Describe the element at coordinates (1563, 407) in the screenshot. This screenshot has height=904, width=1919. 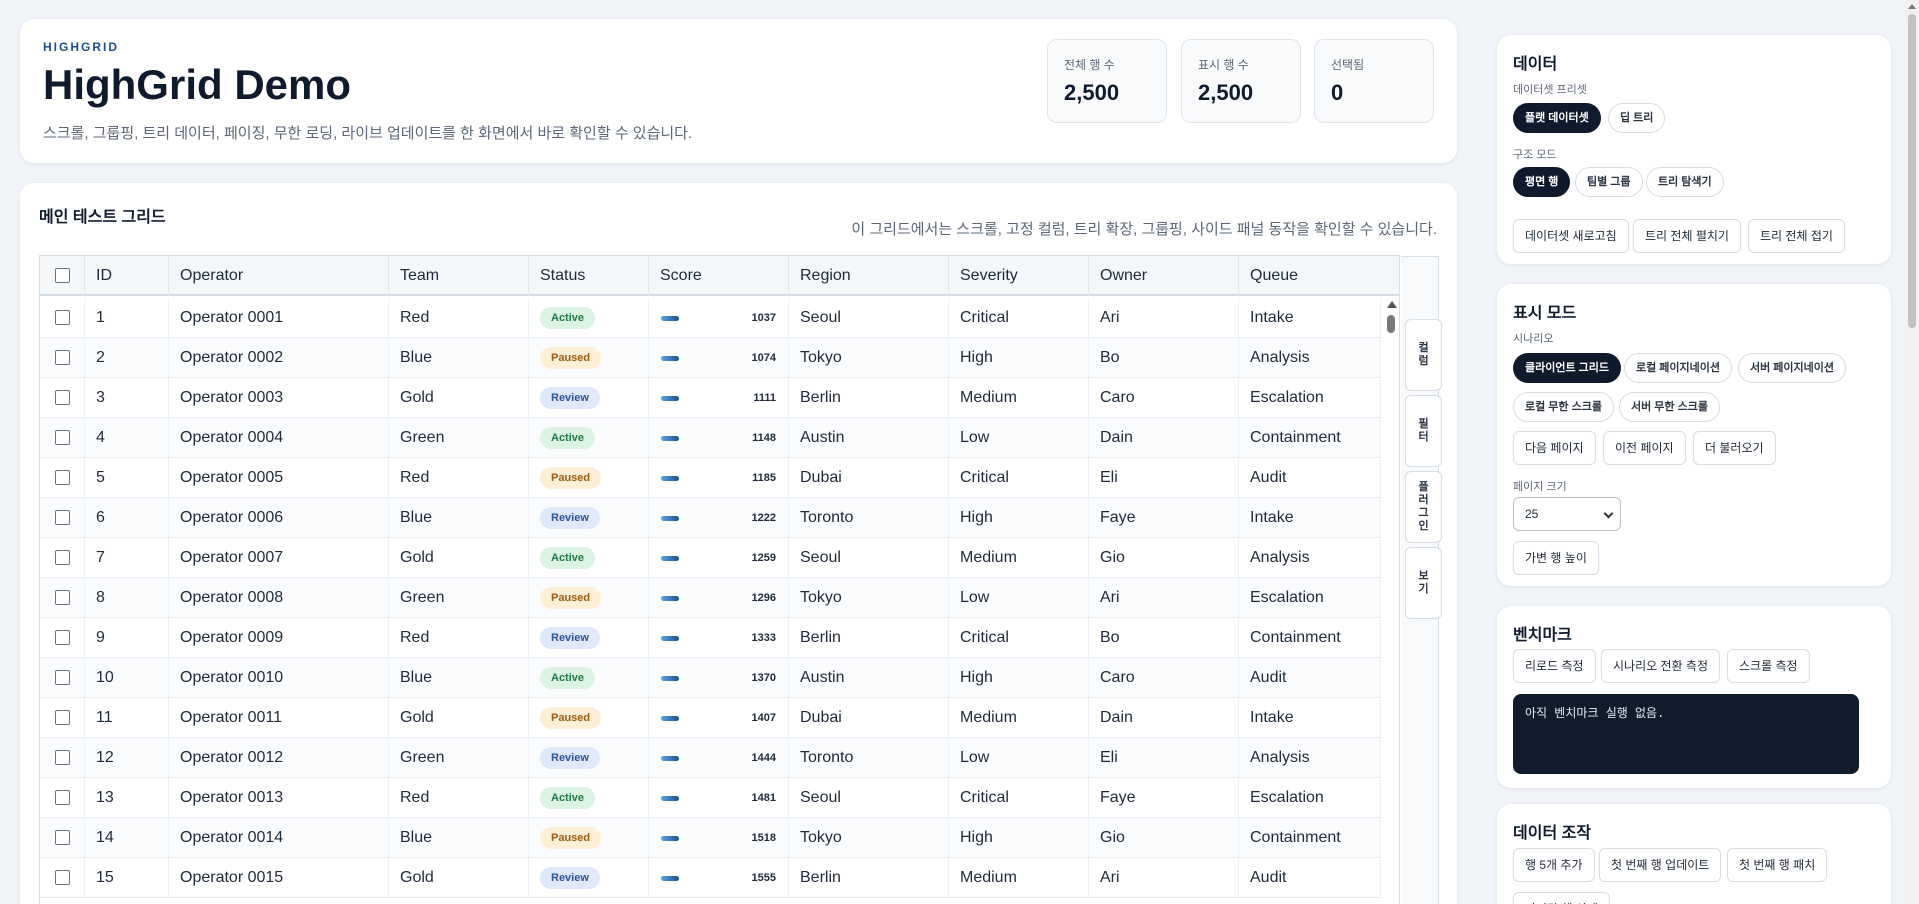
I see `scenario-local-infinite-button: 로컬 무한 스크롤` at that location.